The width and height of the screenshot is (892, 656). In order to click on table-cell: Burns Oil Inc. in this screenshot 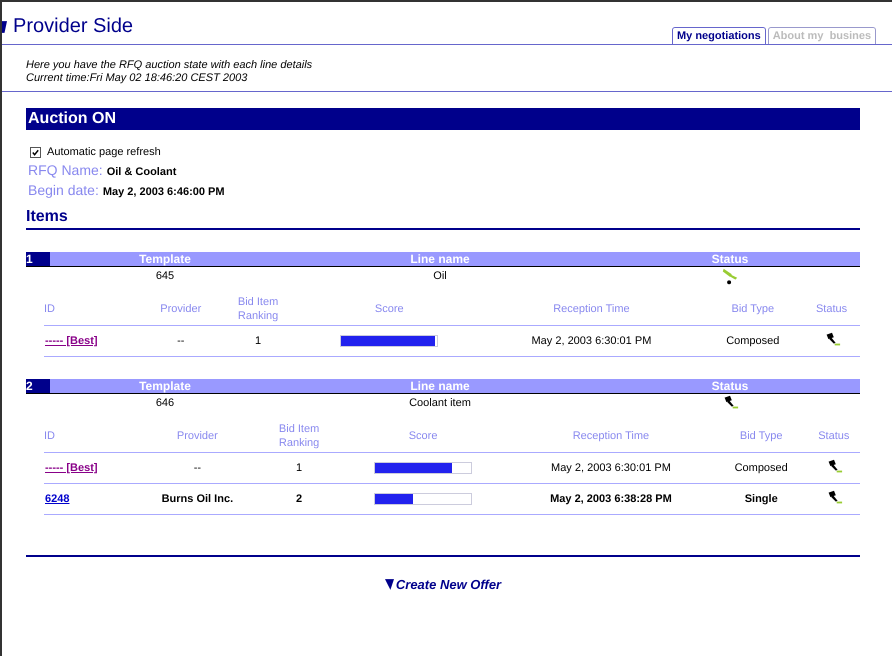, I will do `click(198, 499)`.